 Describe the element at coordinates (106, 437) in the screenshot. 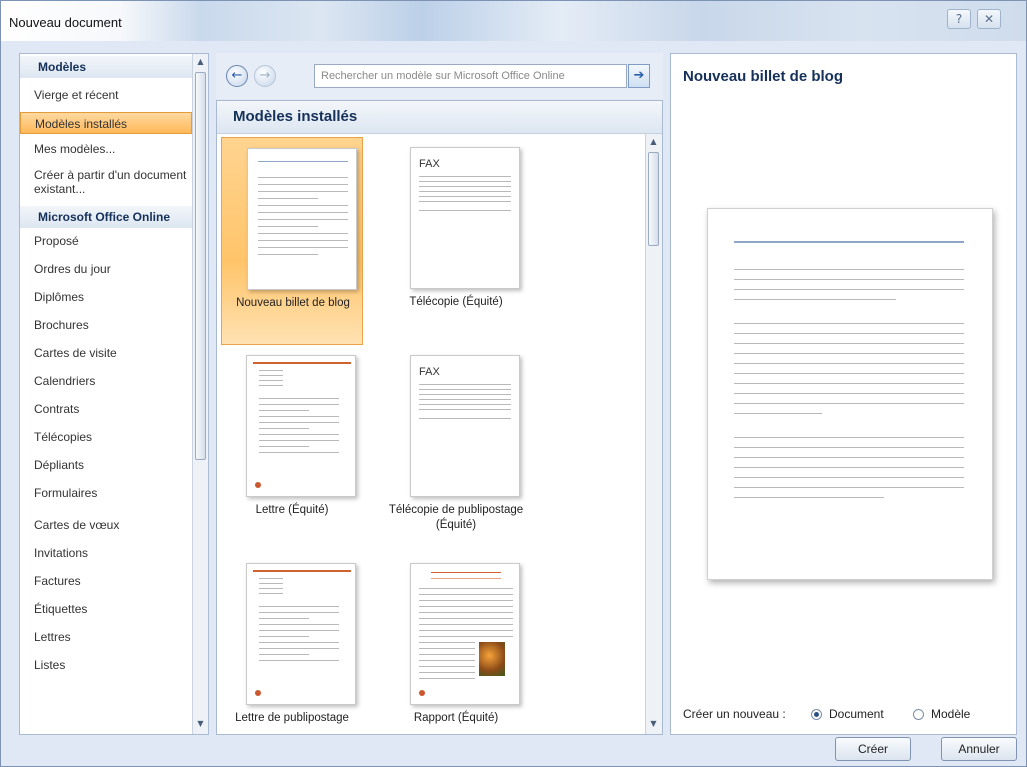

I see `sidebar-item: Télécopies` at that location.